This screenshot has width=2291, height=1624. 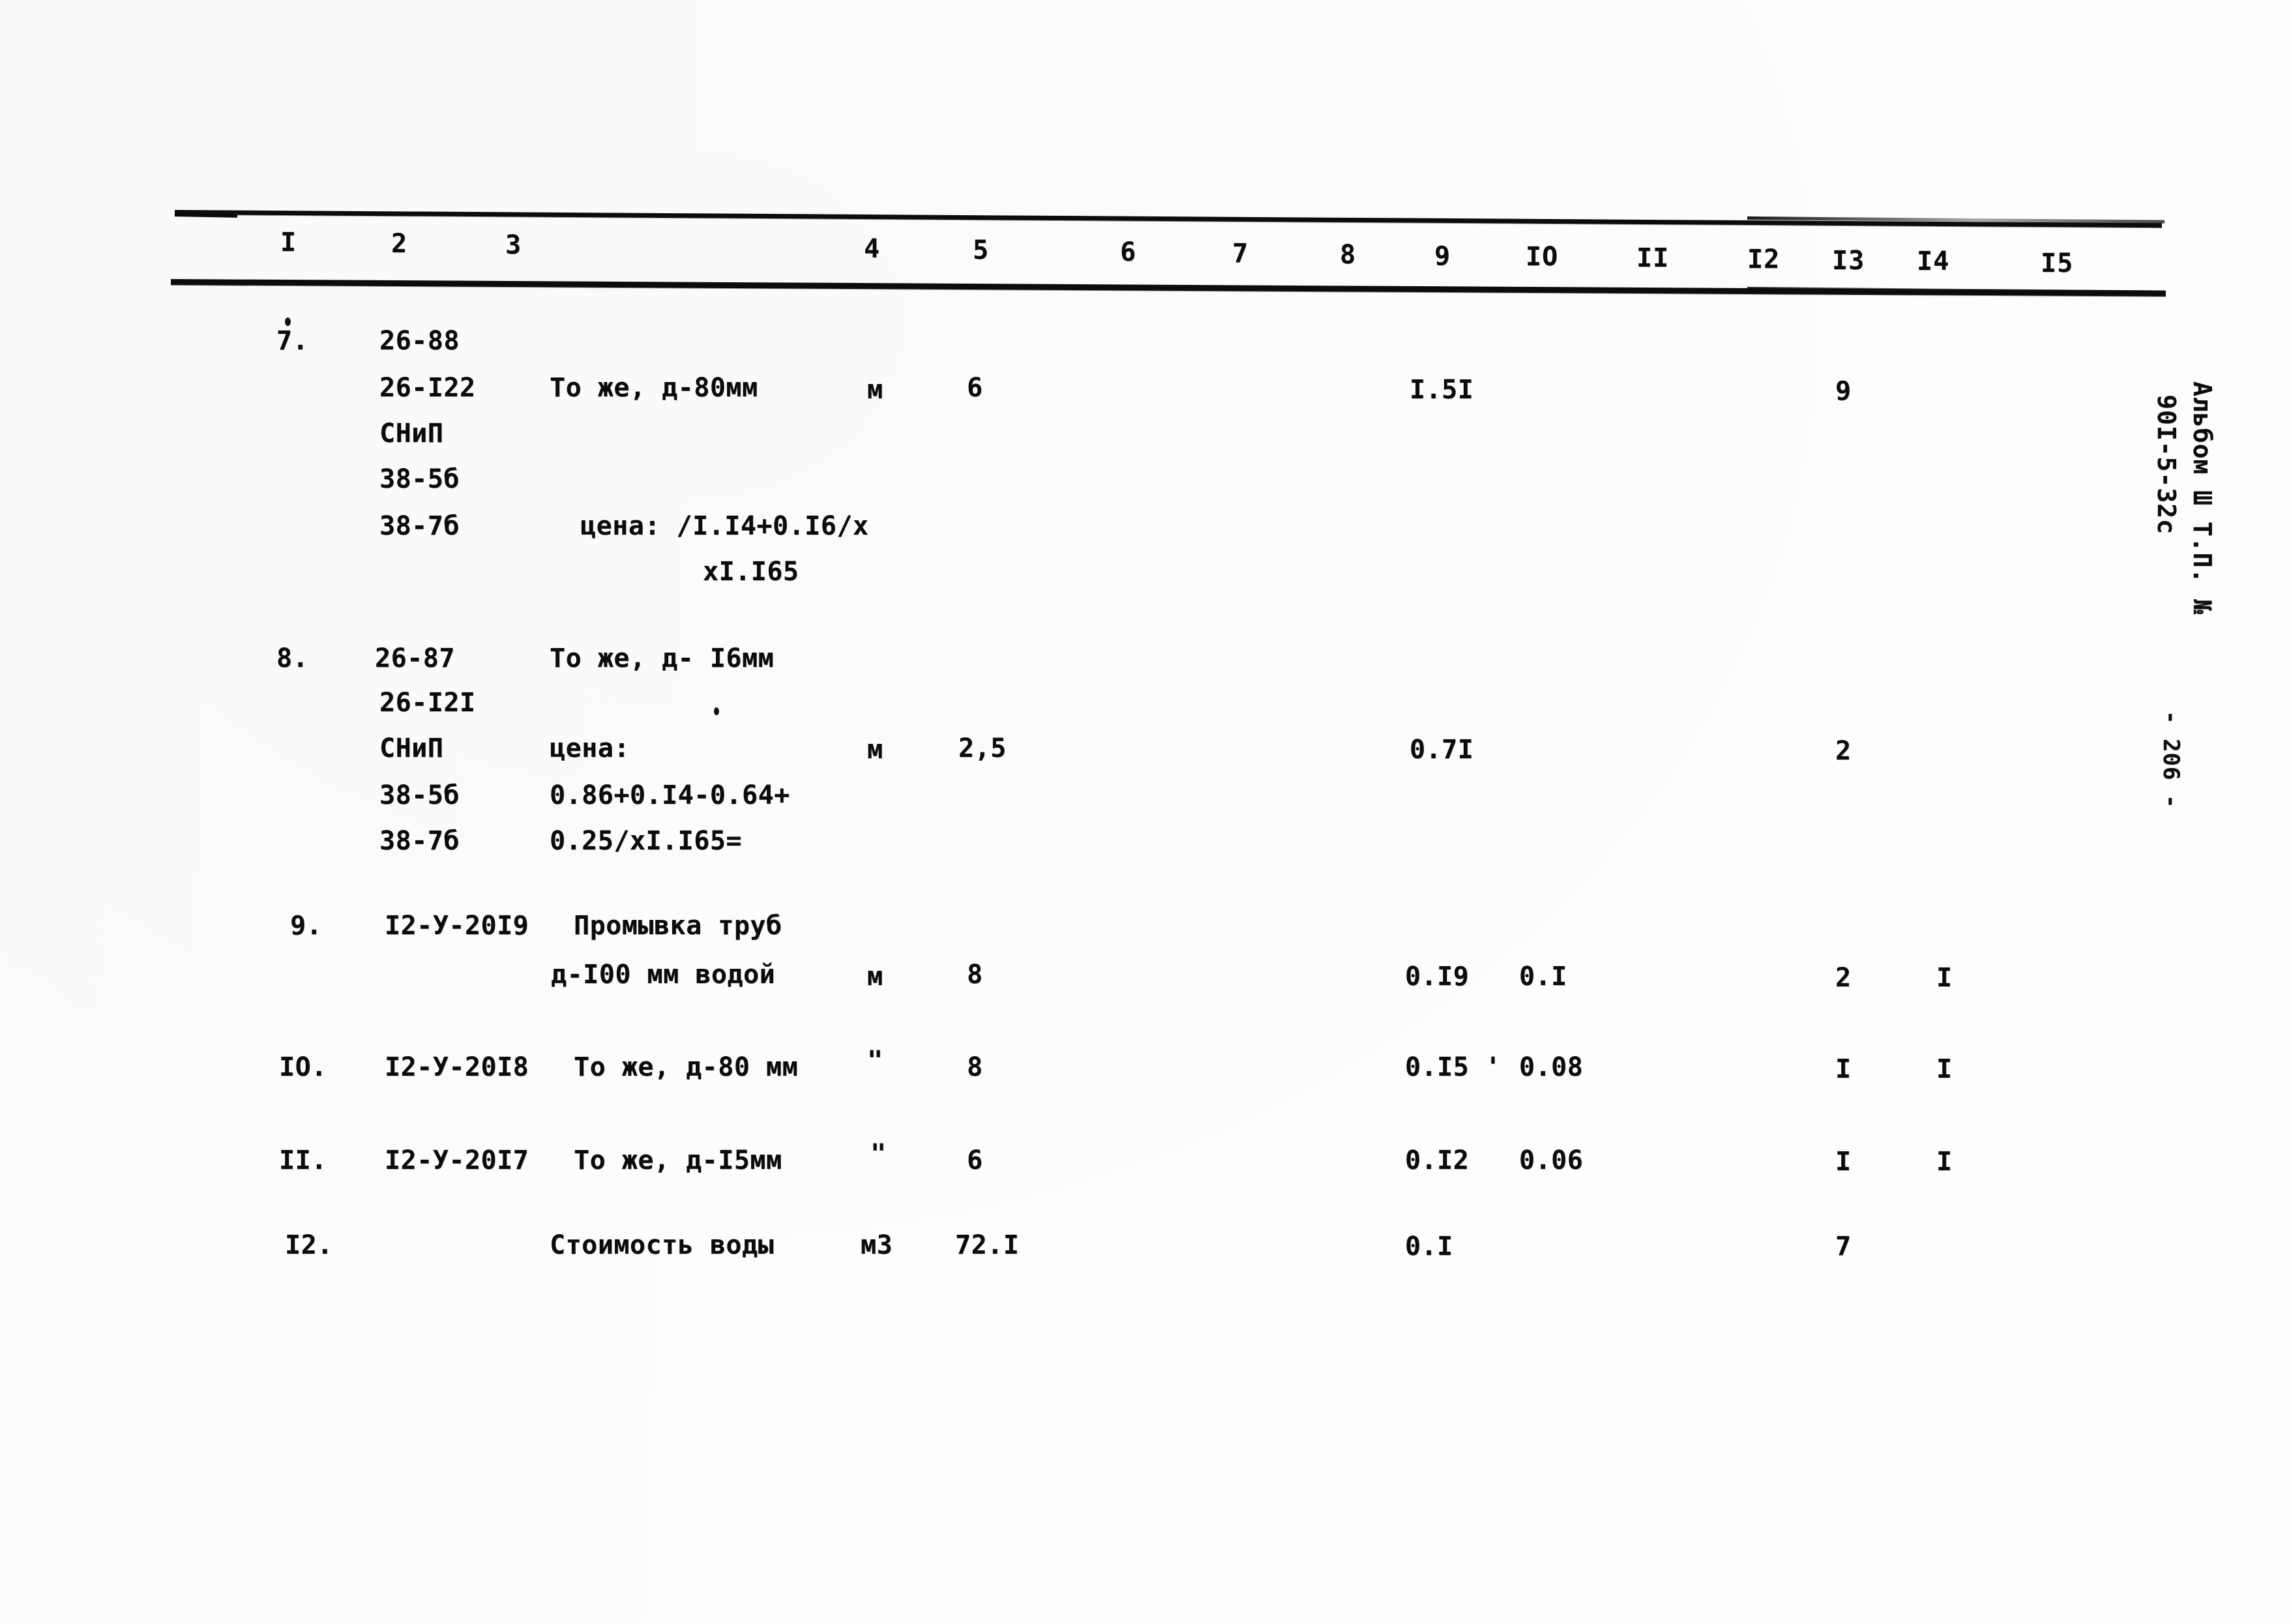 What do you see at coordinates (1945, 1069) in the screenshot?
I see `row-10-col14: I` at bounding box center [1945, 1069].